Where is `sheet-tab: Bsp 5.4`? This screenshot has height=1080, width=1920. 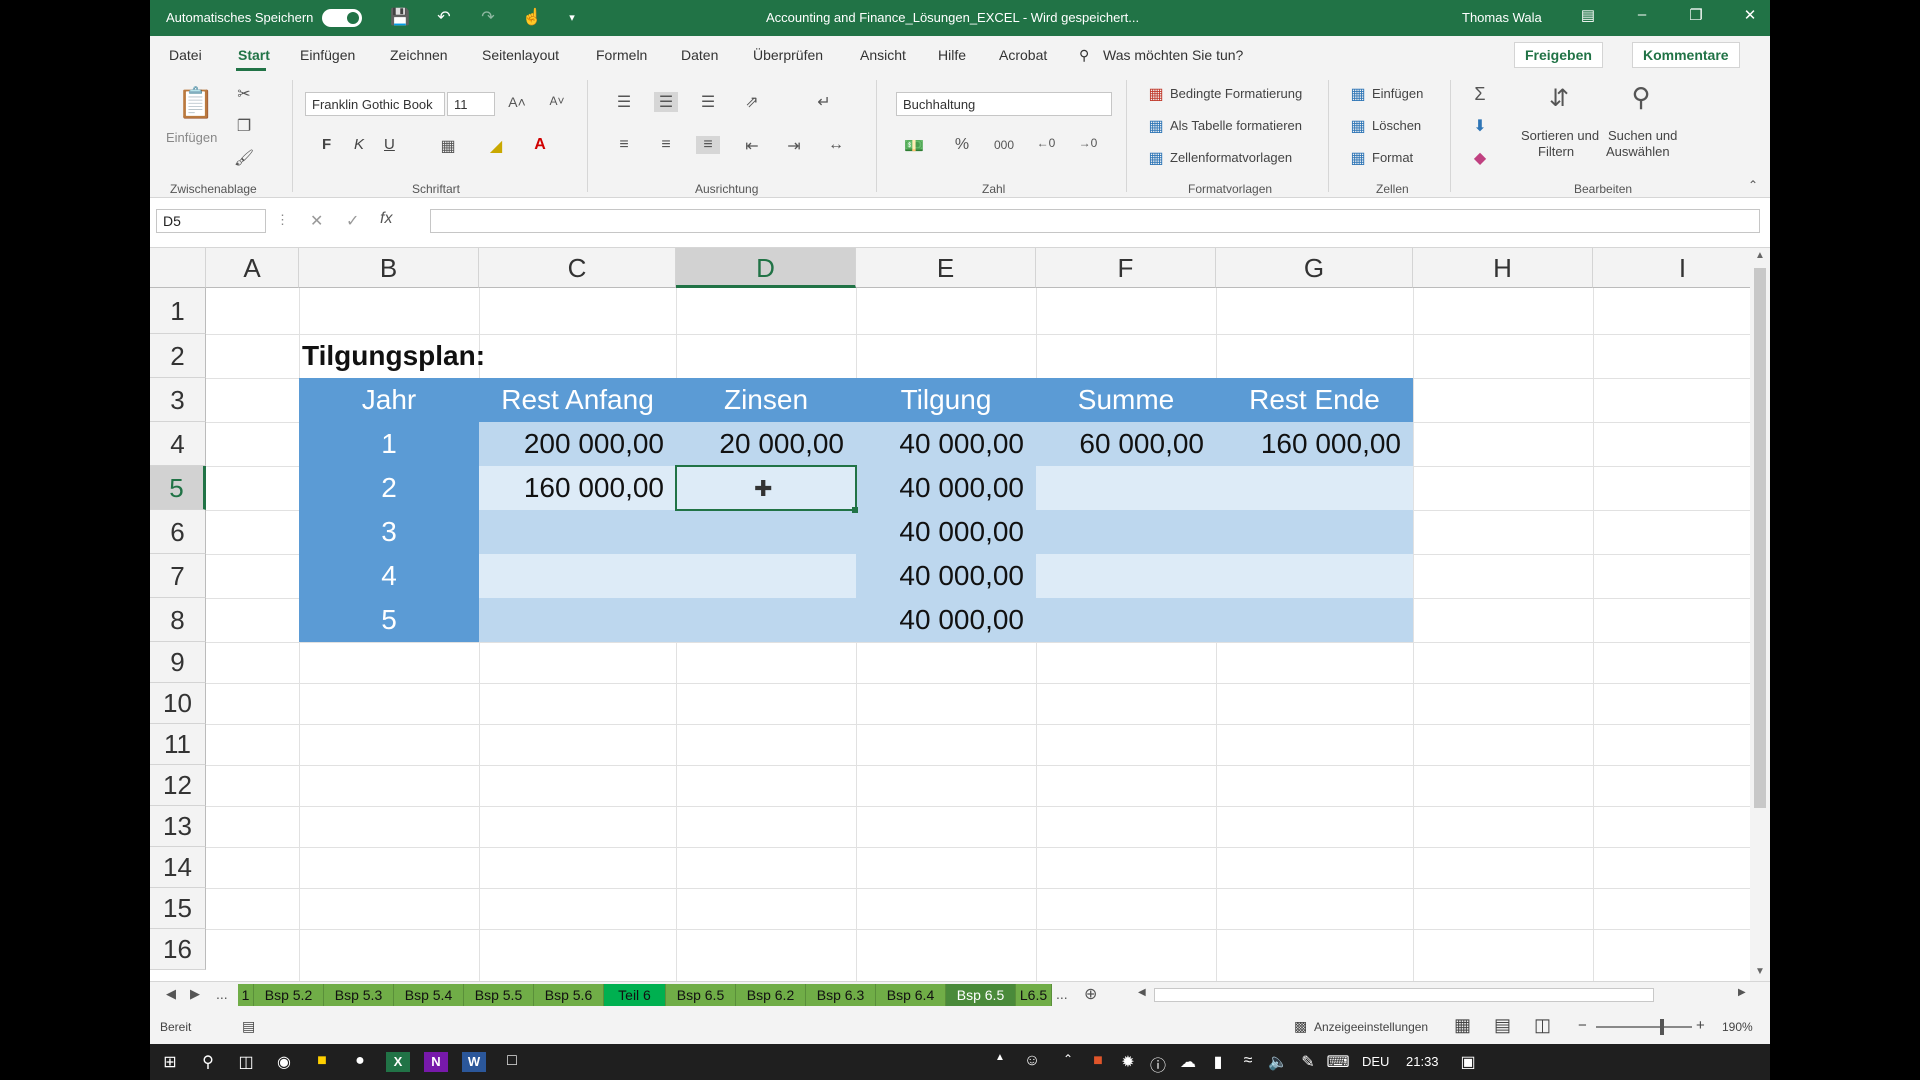 sheet-tab: Bsp 5.4 is located at coordinates (429, 995).